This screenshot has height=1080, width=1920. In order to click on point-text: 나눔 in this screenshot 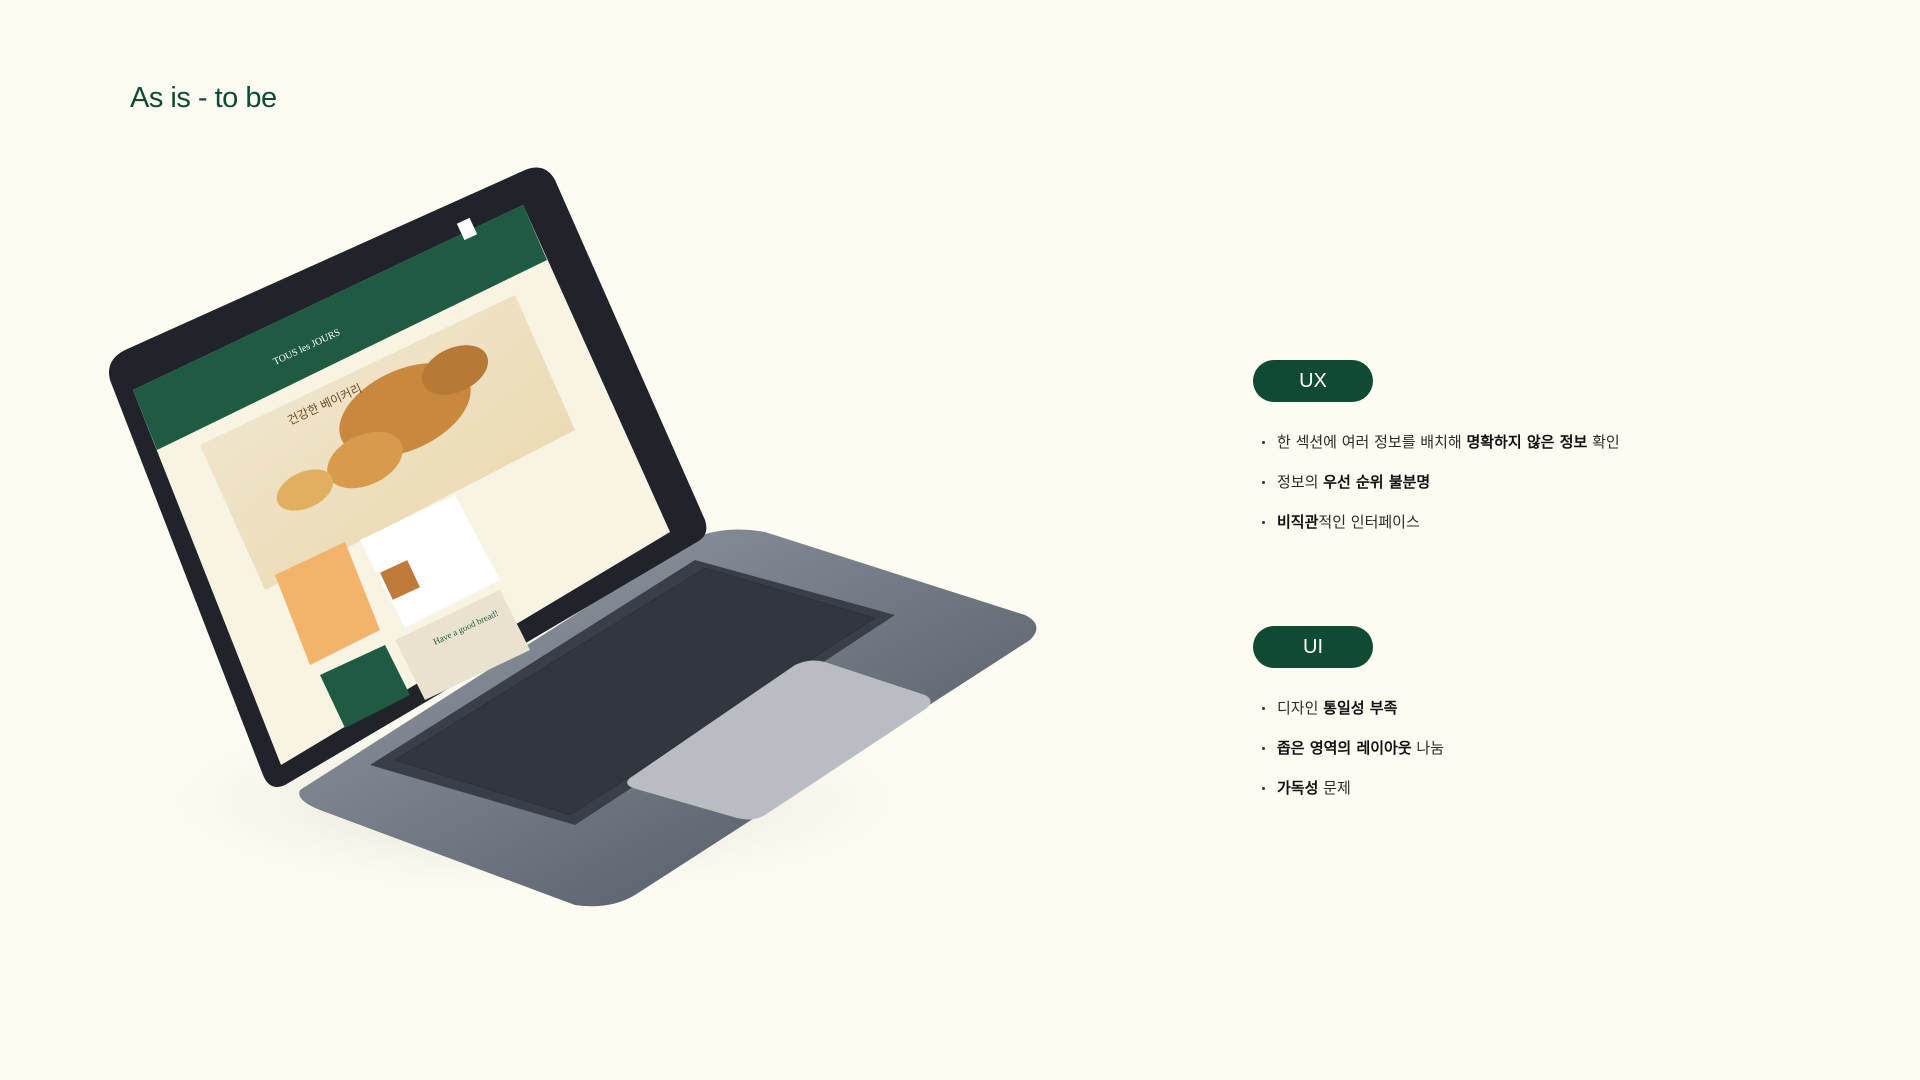, I will do `click(1428, 748)`.